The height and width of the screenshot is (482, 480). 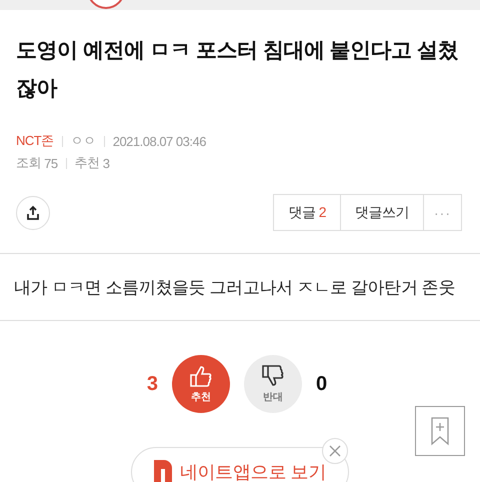 What do you see at coordinates (106, 163) in the screenshot?
I see `recommend-count: 3` at bounding box center [106, 163].